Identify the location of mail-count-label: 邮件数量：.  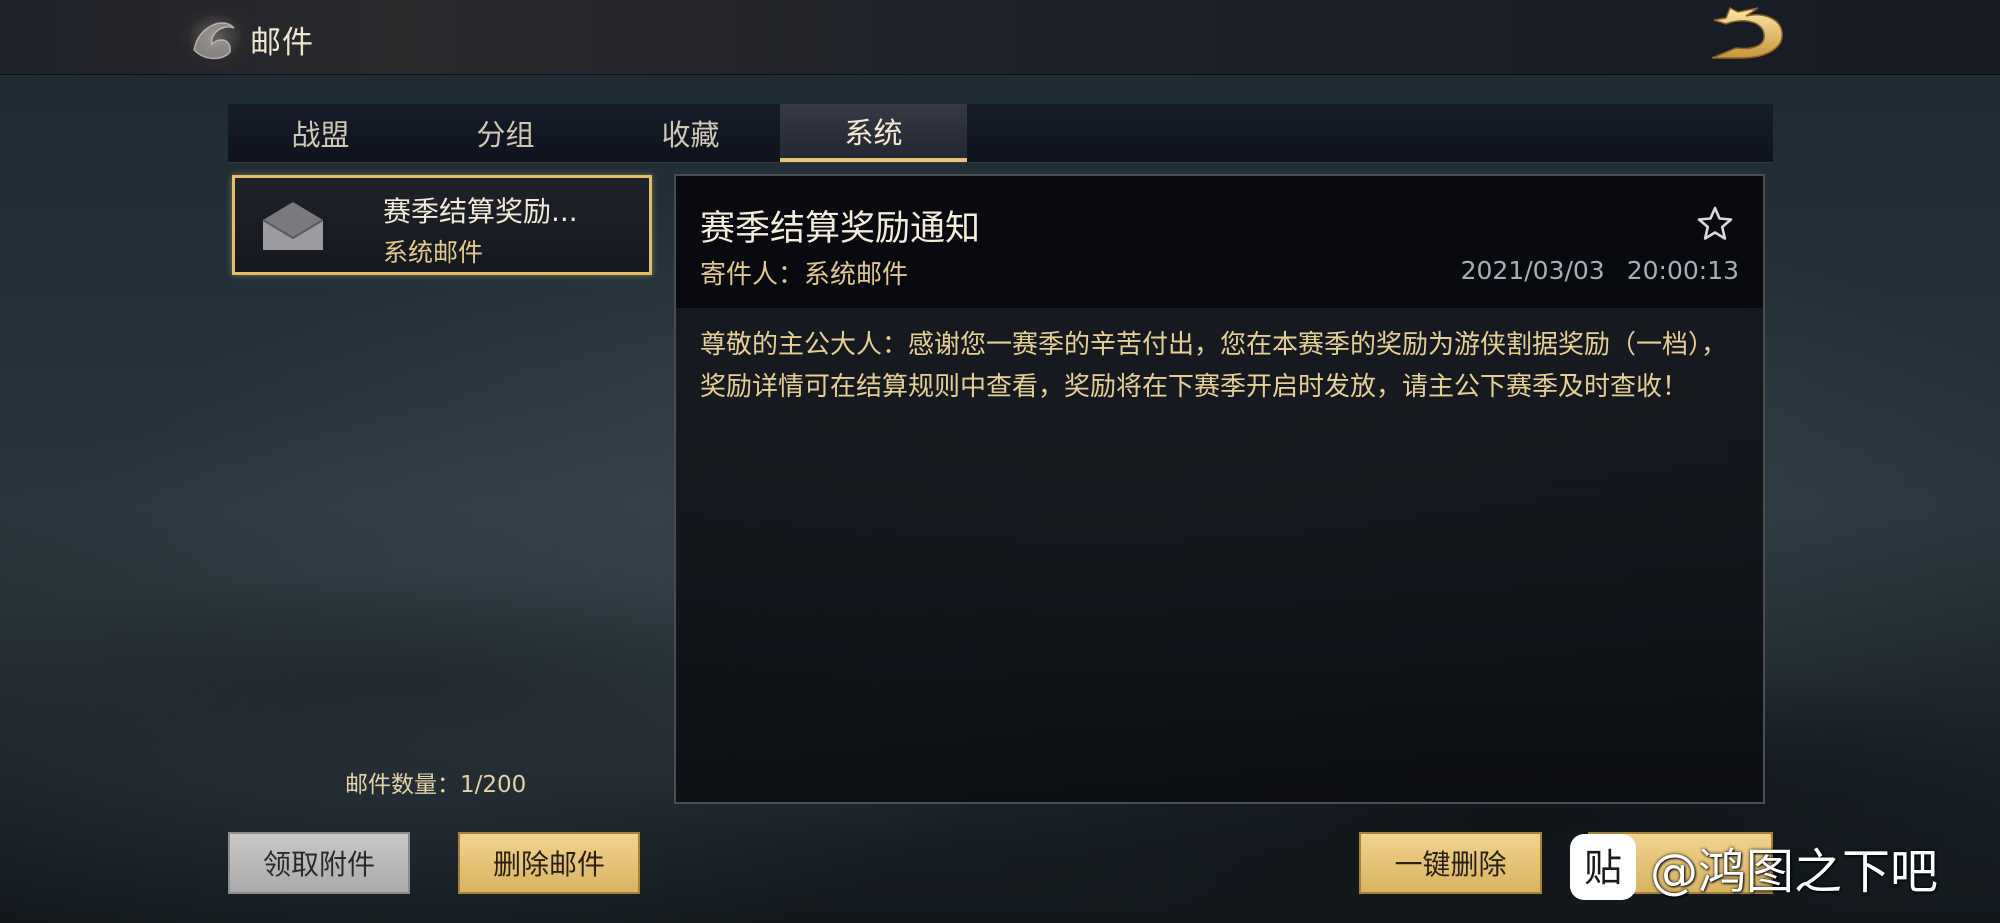
(402, 785).